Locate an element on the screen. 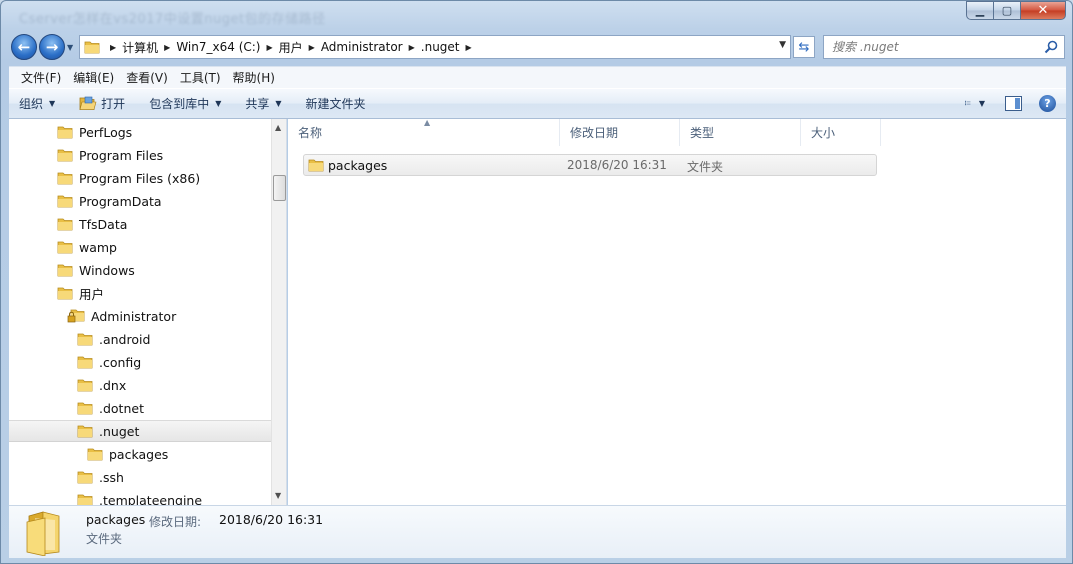 The width and height of the screenshot is (1073, 564). view-options-button: ▼ is located at coordinates (975, 103).